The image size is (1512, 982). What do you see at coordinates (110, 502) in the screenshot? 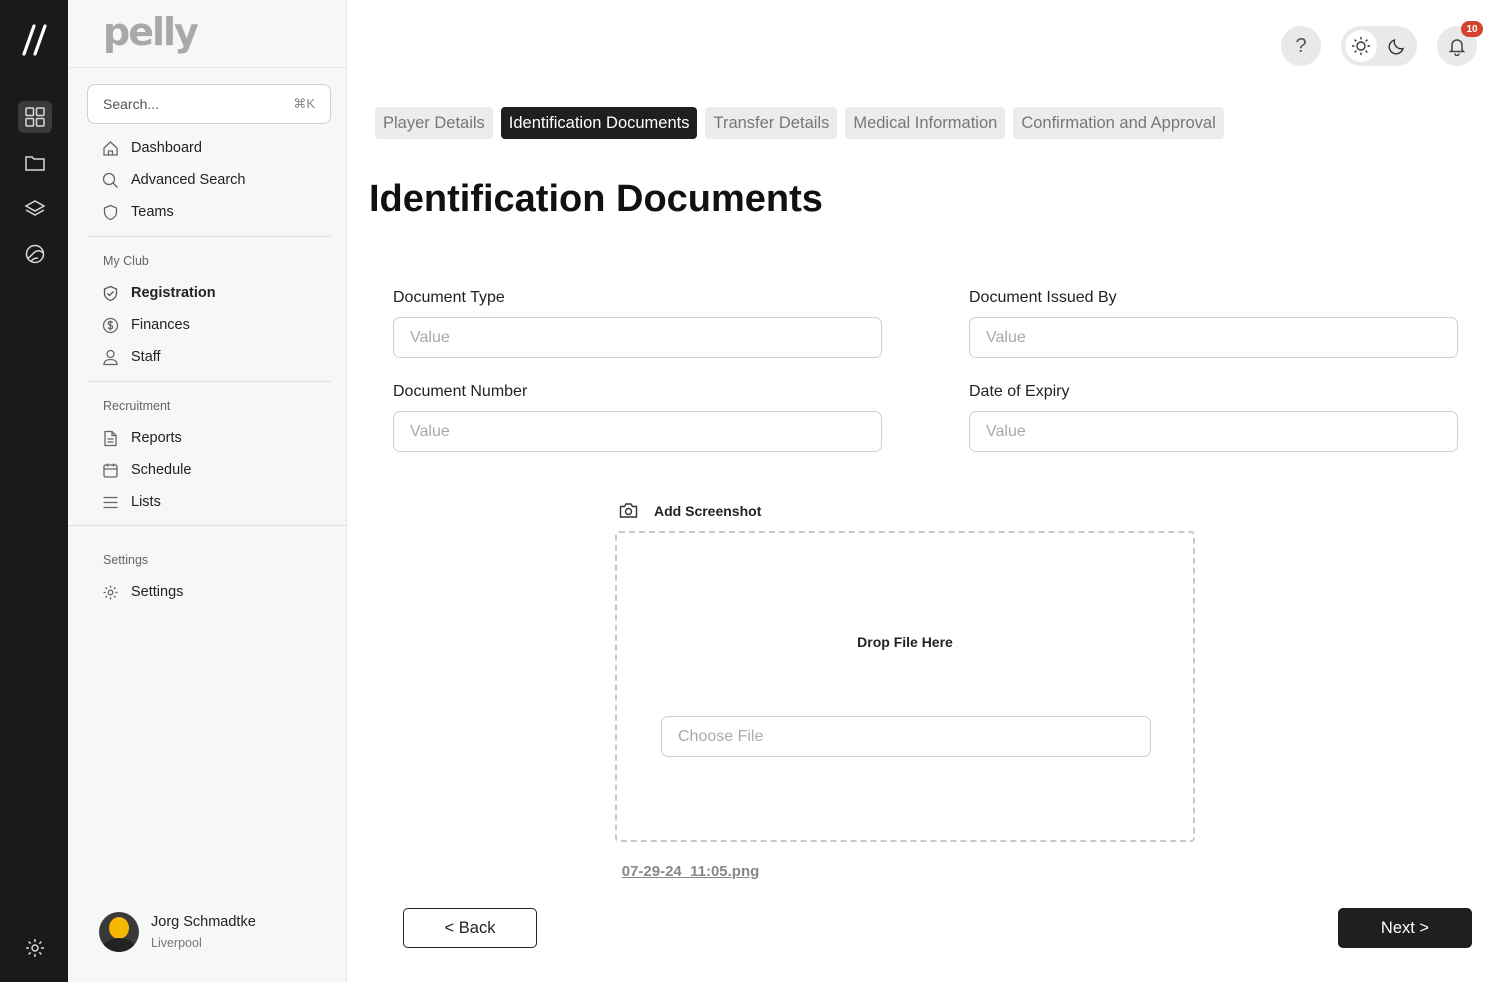
I see `list-icon` at bounding box center [110, 502].